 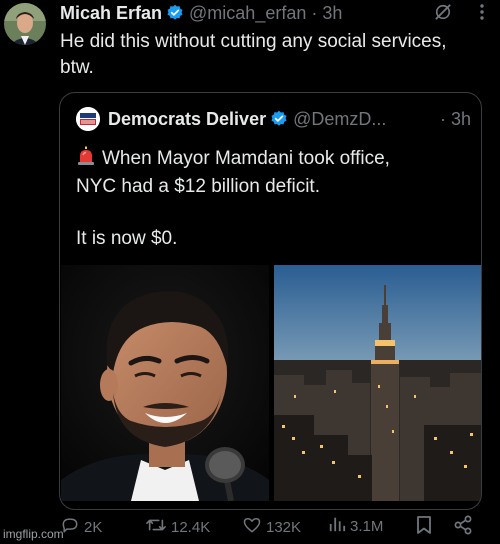 What do you see at coordinates (443, 14) in the screenshot?
I see `grok-icon` at bounding box center [443, 14].